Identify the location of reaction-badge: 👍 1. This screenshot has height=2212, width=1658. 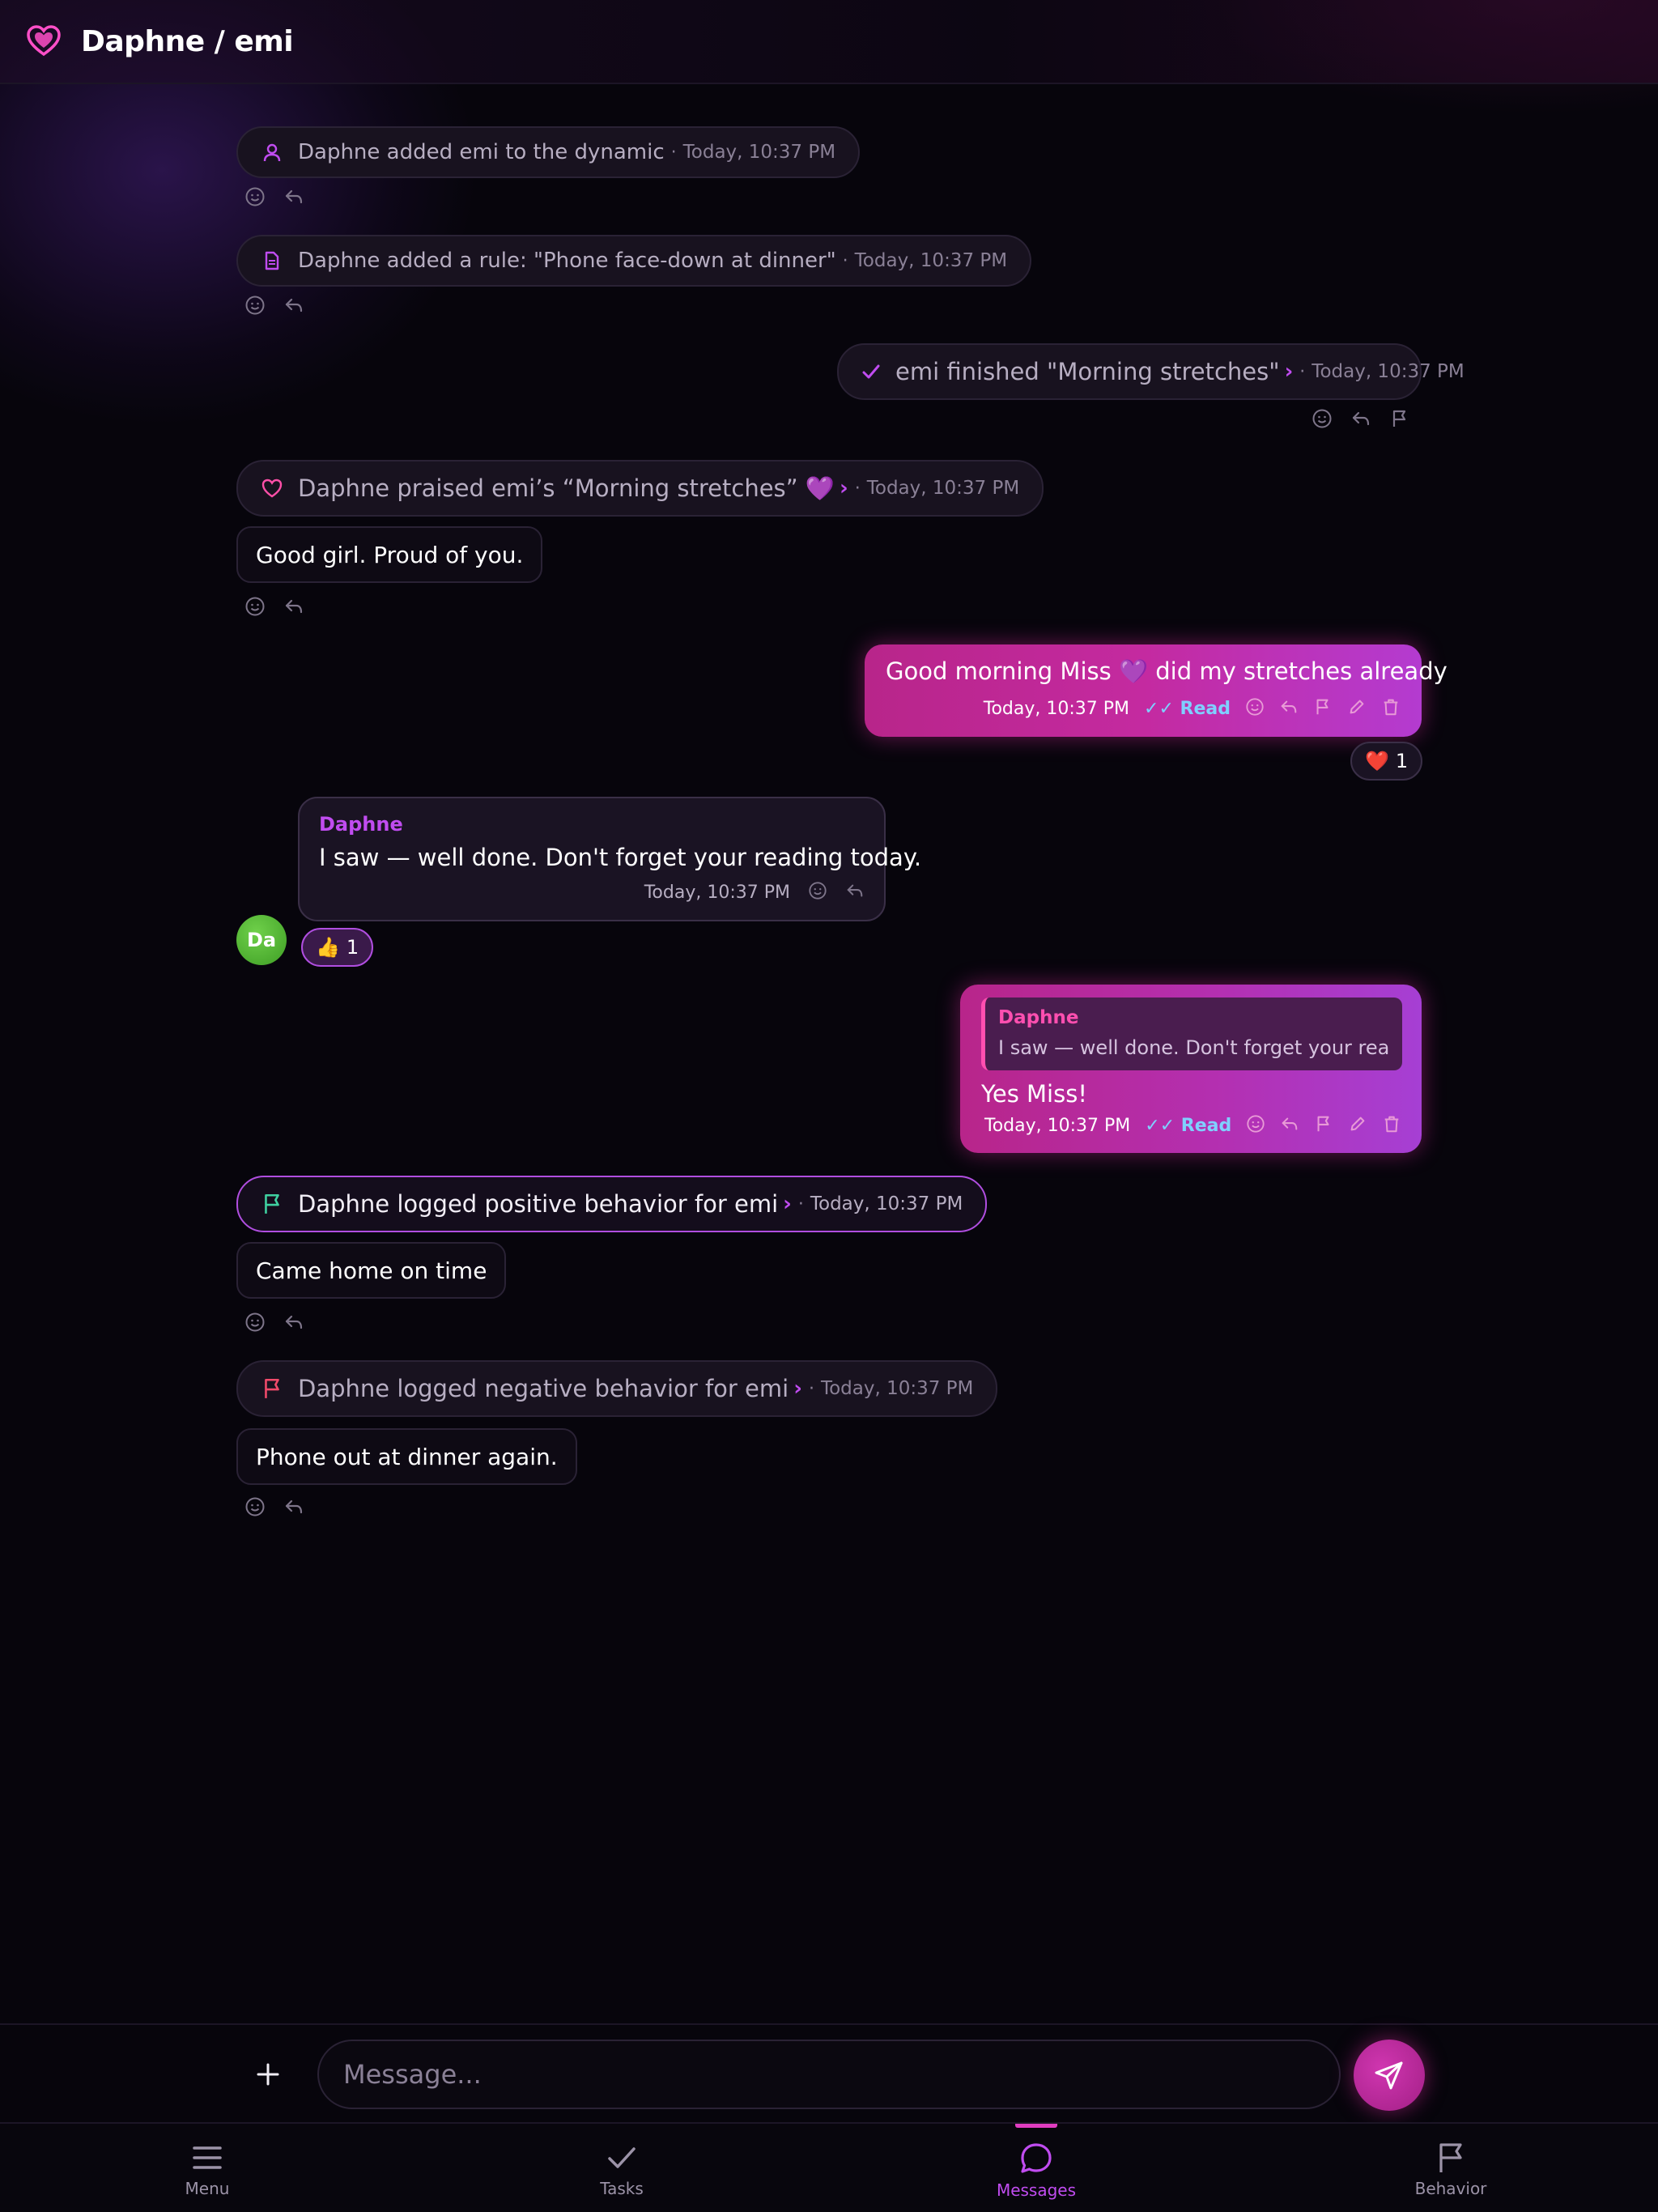
(337, 948).